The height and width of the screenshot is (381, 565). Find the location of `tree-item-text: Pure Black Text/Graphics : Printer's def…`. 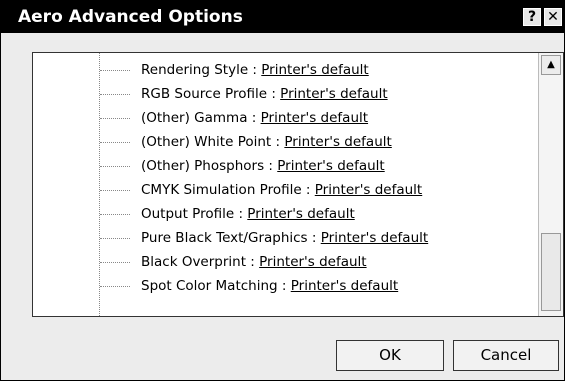

tree-item-text: Pure Black Text/Graphics : Printer's def… is located at coordinates (284, 238).